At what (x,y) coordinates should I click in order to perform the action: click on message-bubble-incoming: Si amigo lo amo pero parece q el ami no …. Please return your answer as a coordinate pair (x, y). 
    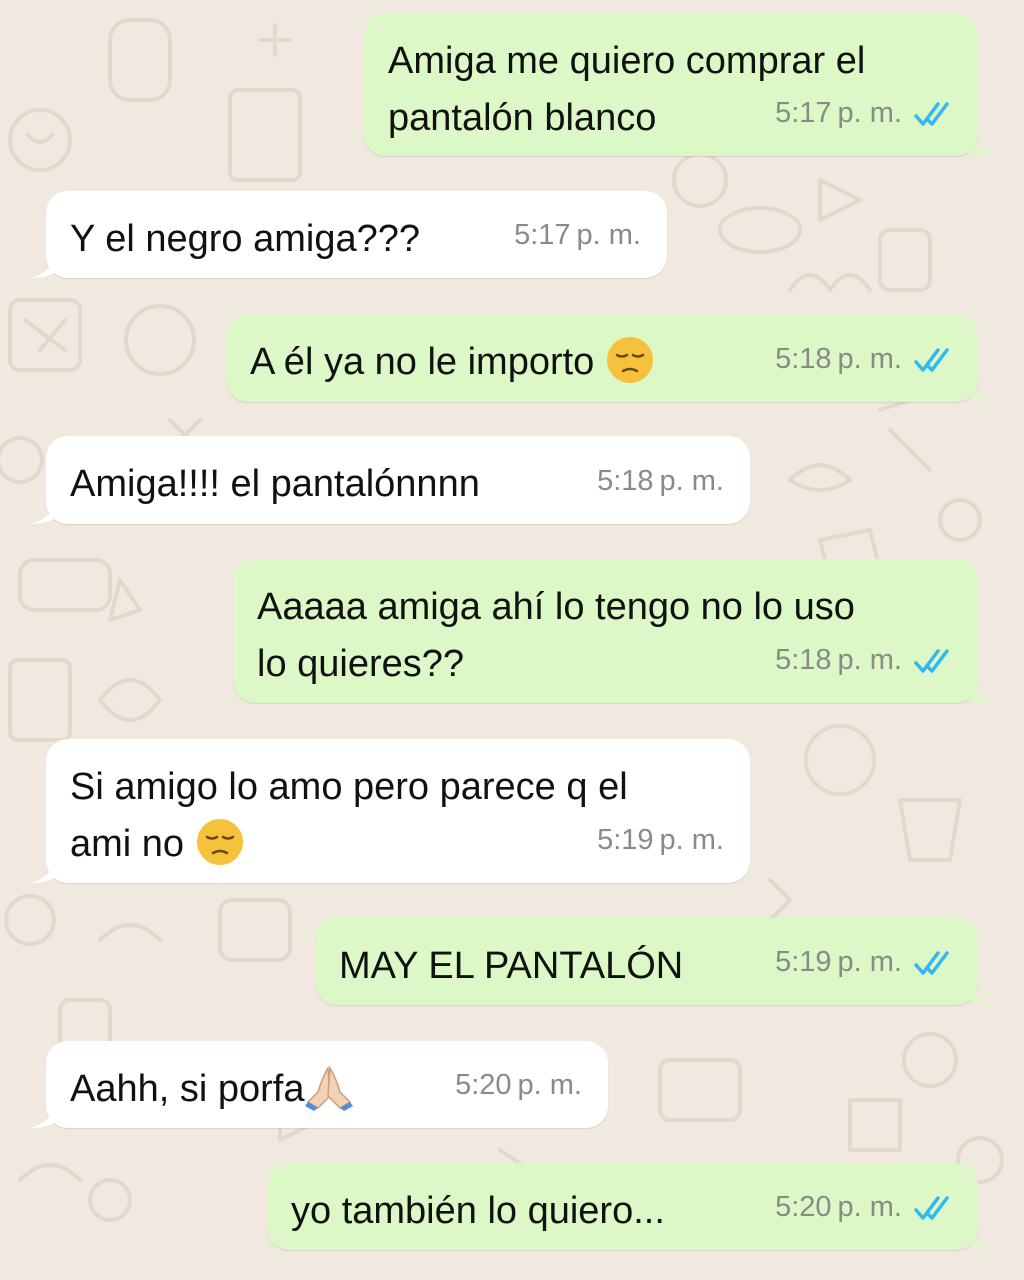
    Looking at the image, I should click on (389, 811).